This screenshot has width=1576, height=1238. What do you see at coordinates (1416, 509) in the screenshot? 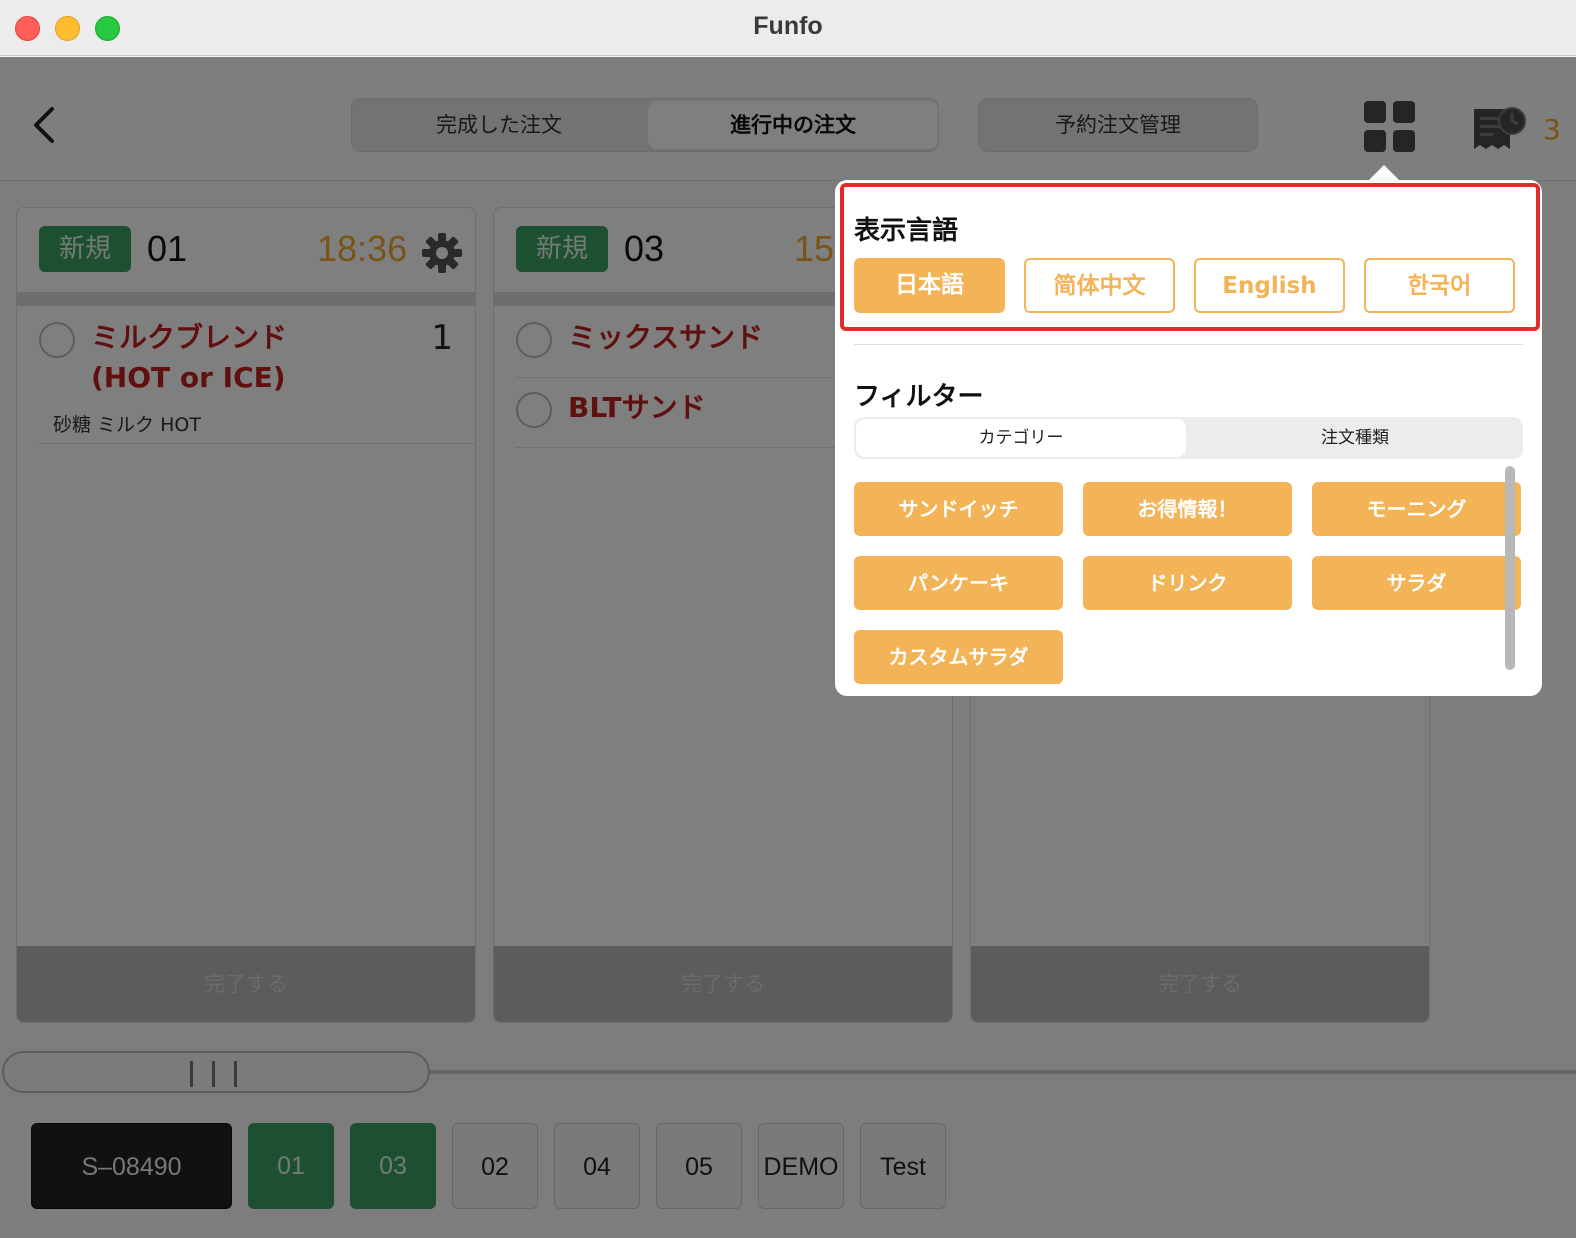
I see `category-button: モーニング` at bounding box center [1416, 509].